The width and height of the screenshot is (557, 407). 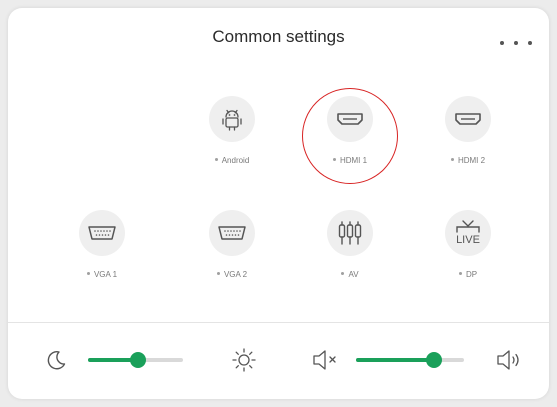 What do you see at coordinates (353, 160) in the screenshot?
I see `source-label-text: HDMI 1` at bounding box center [353, 160].